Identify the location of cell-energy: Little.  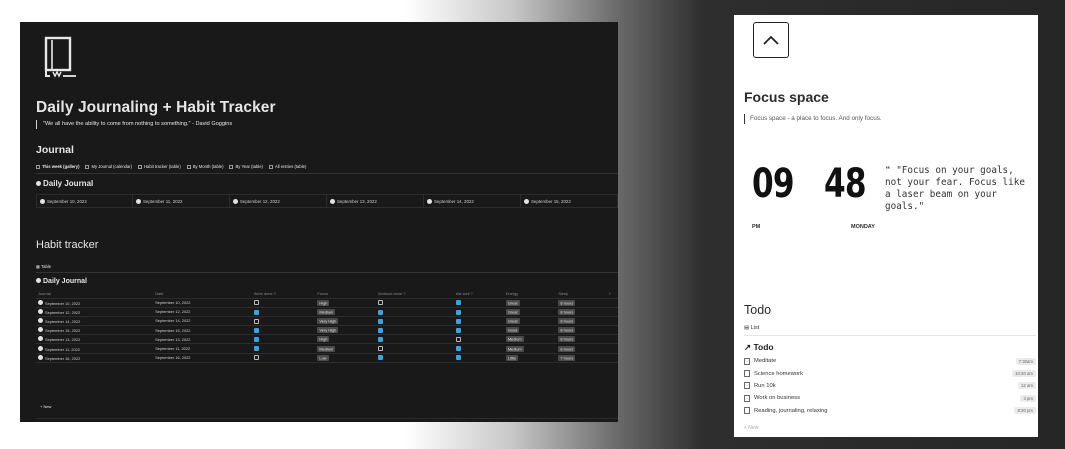
(530, 358).